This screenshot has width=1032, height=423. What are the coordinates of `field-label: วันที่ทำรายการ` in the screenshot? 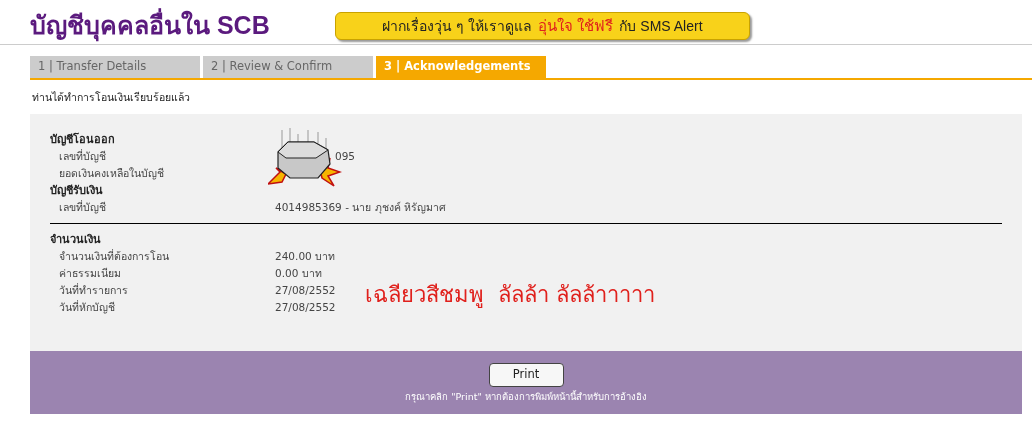 It's located at (94, 291).